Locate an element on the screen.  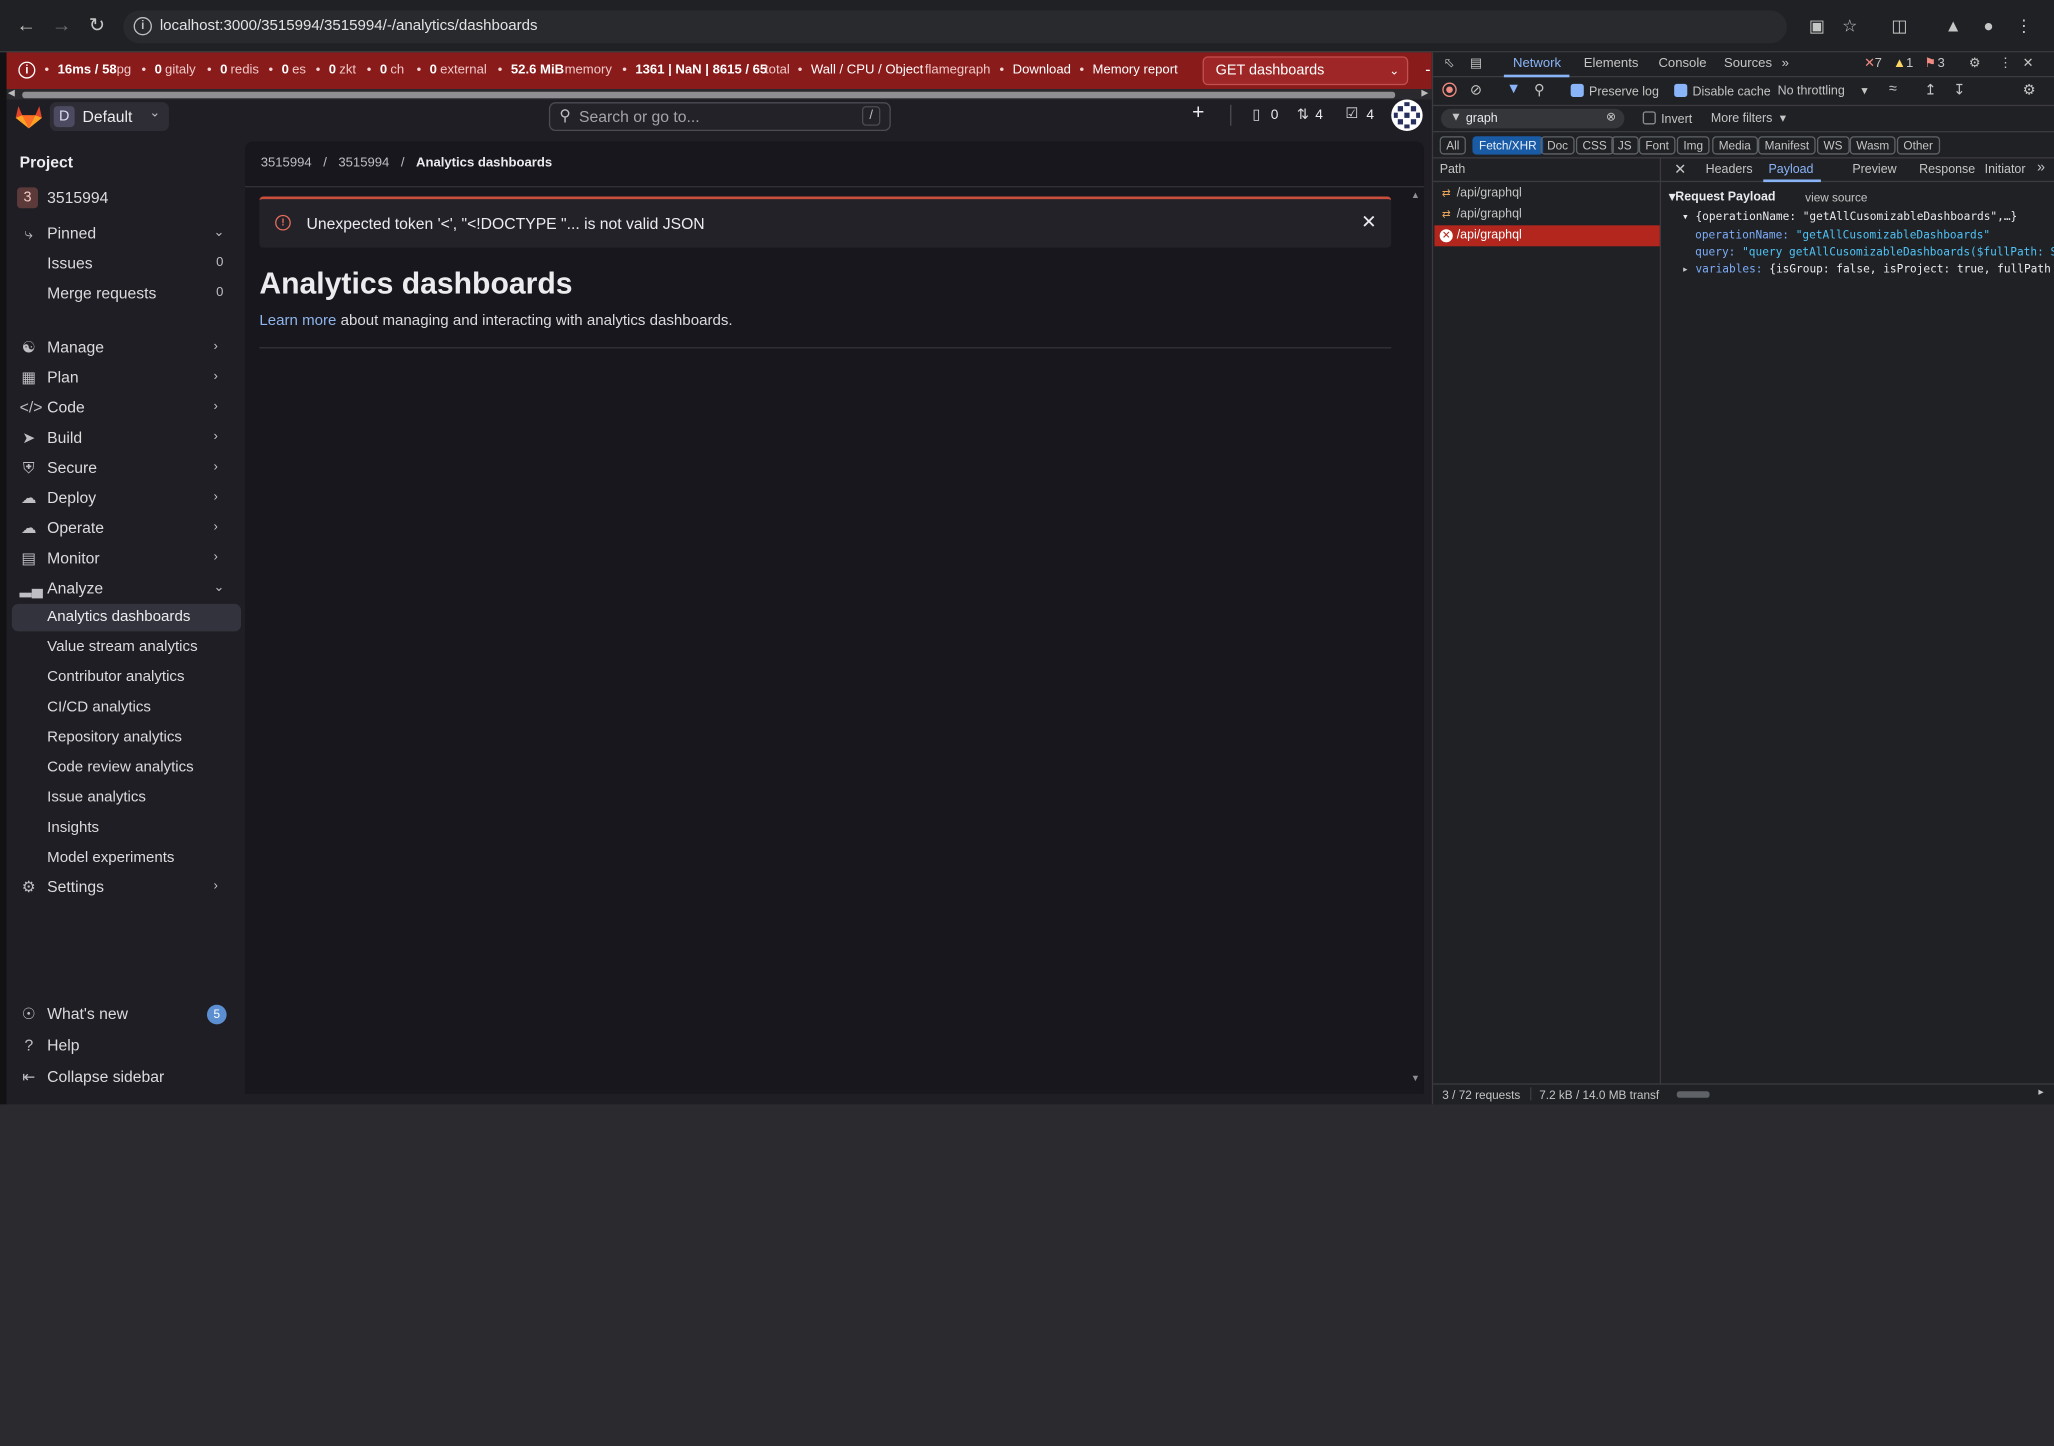
tab-network: Network is located at coordinates (1537, 63).